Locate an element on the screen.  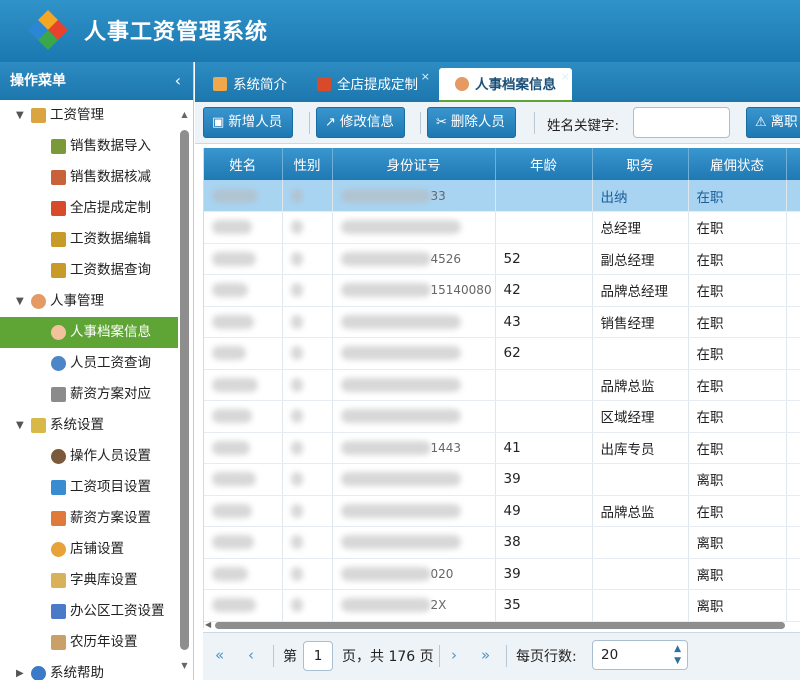
cell-position: 区域经理 is located at coordinates (640, 416).